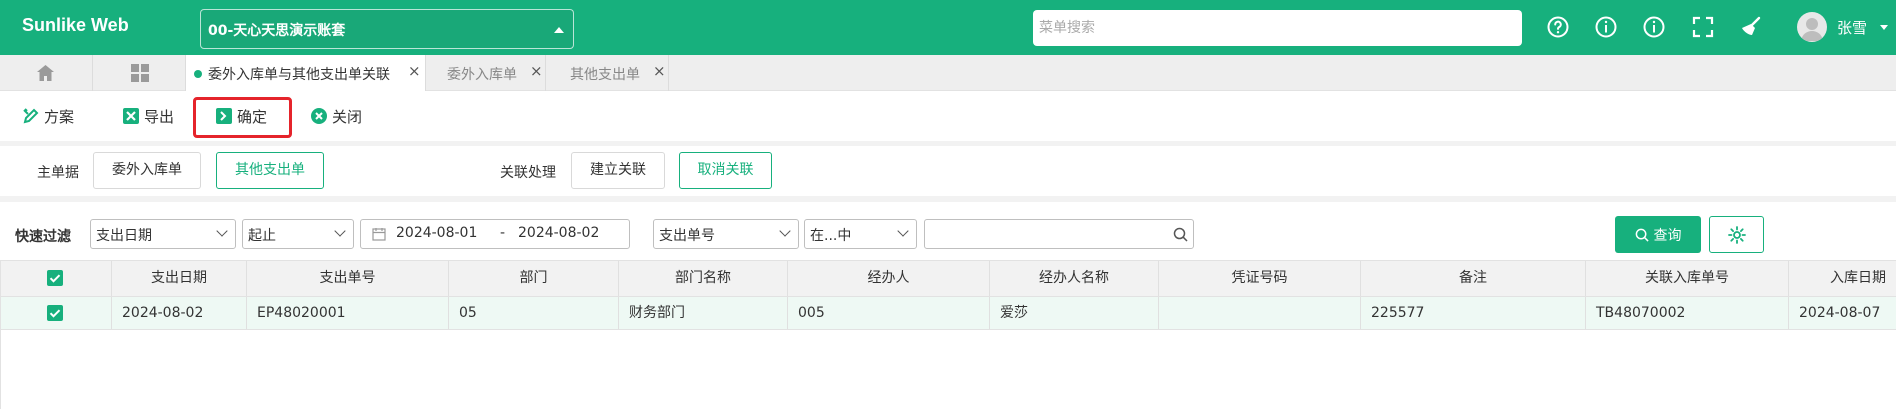 The image size is (1896, 409). I want to click on home-icon, so click(45, 73).